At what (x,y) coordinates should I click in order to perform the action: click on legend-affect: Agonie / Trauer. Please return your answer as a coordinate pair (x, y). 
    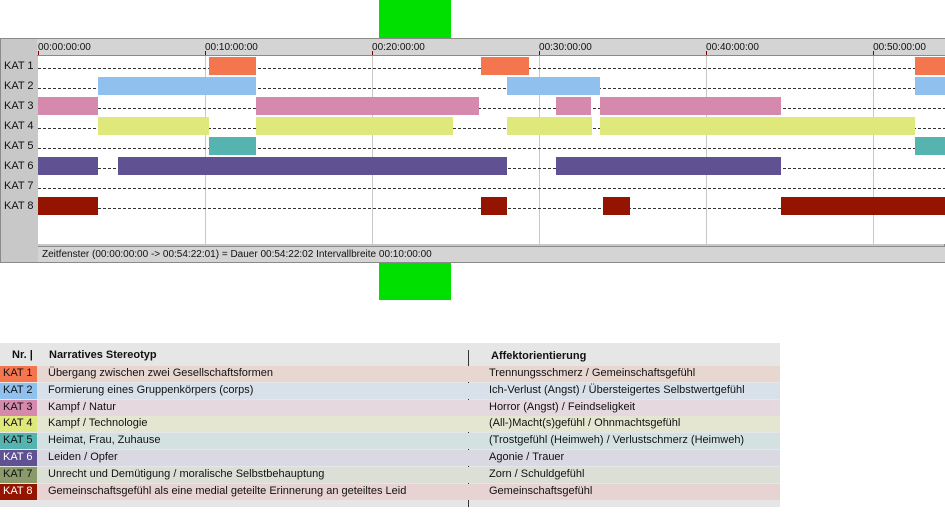
    Looking at the image, I should click on (527, 457).